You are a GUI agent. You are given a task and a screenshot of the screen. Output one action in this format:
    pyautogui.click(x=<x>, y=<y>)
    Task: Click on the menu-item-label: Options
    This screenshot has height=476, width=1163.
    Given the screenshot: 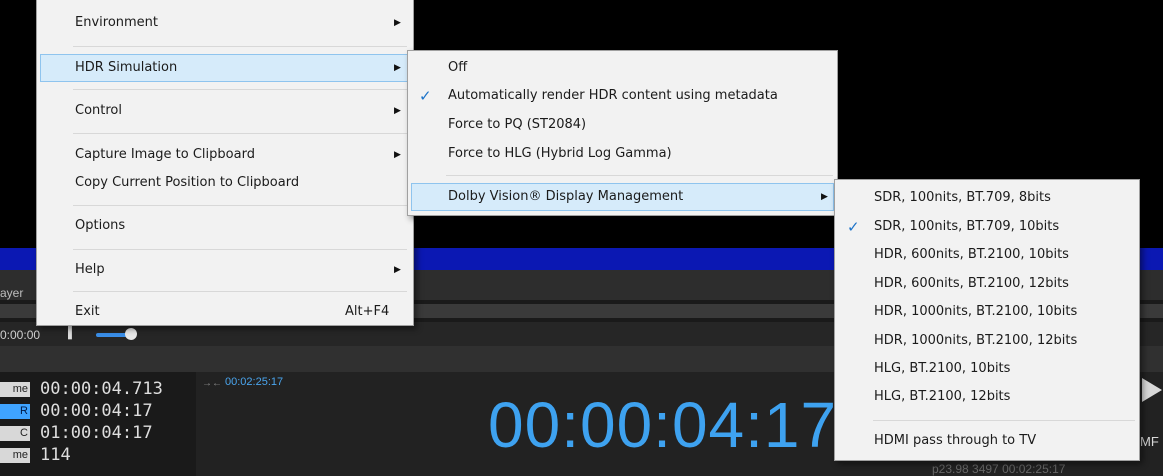 What is the action you would take?
    pyautogui.click(x=100, y=225)
    